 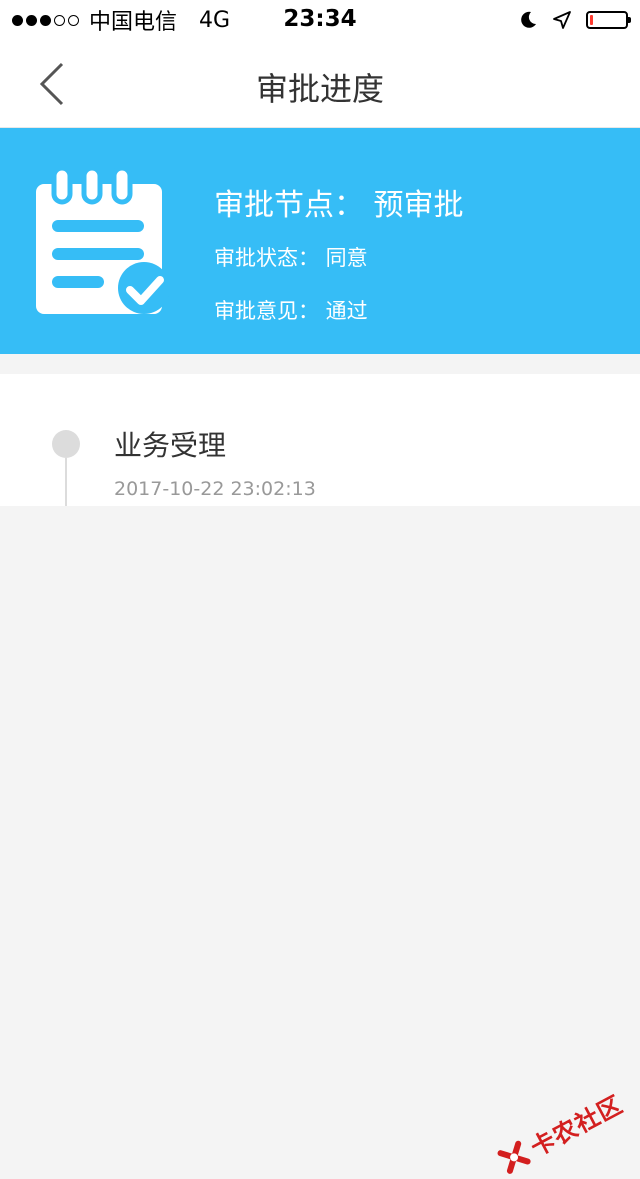 I want to click on status-bar: 中国电信 4G 23:34, so click(x=320, y=20).